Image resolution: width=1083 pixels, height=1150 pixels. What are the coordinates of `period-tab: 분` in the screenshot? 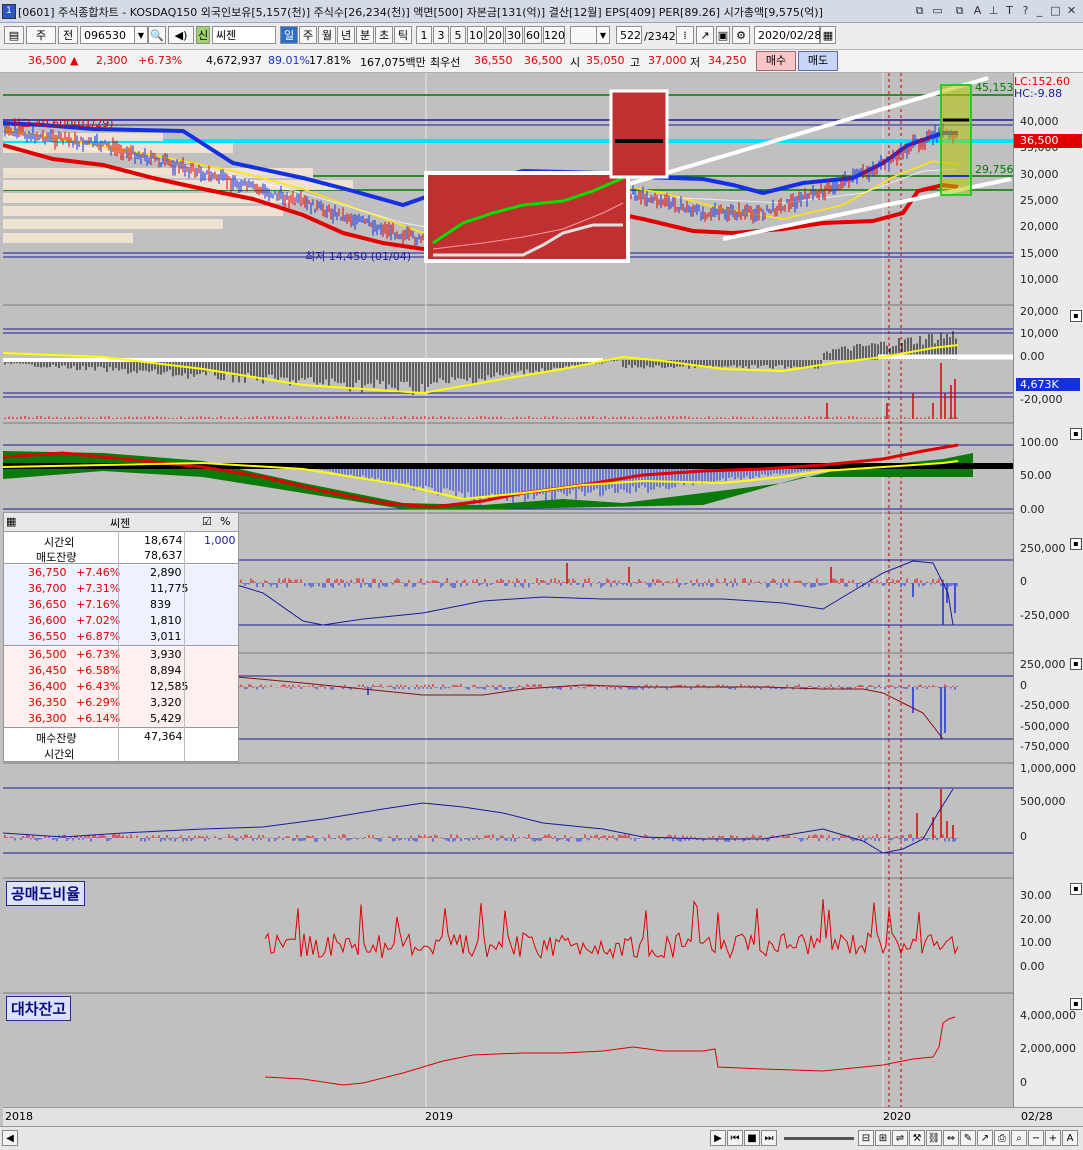 It's located at (365, 35).